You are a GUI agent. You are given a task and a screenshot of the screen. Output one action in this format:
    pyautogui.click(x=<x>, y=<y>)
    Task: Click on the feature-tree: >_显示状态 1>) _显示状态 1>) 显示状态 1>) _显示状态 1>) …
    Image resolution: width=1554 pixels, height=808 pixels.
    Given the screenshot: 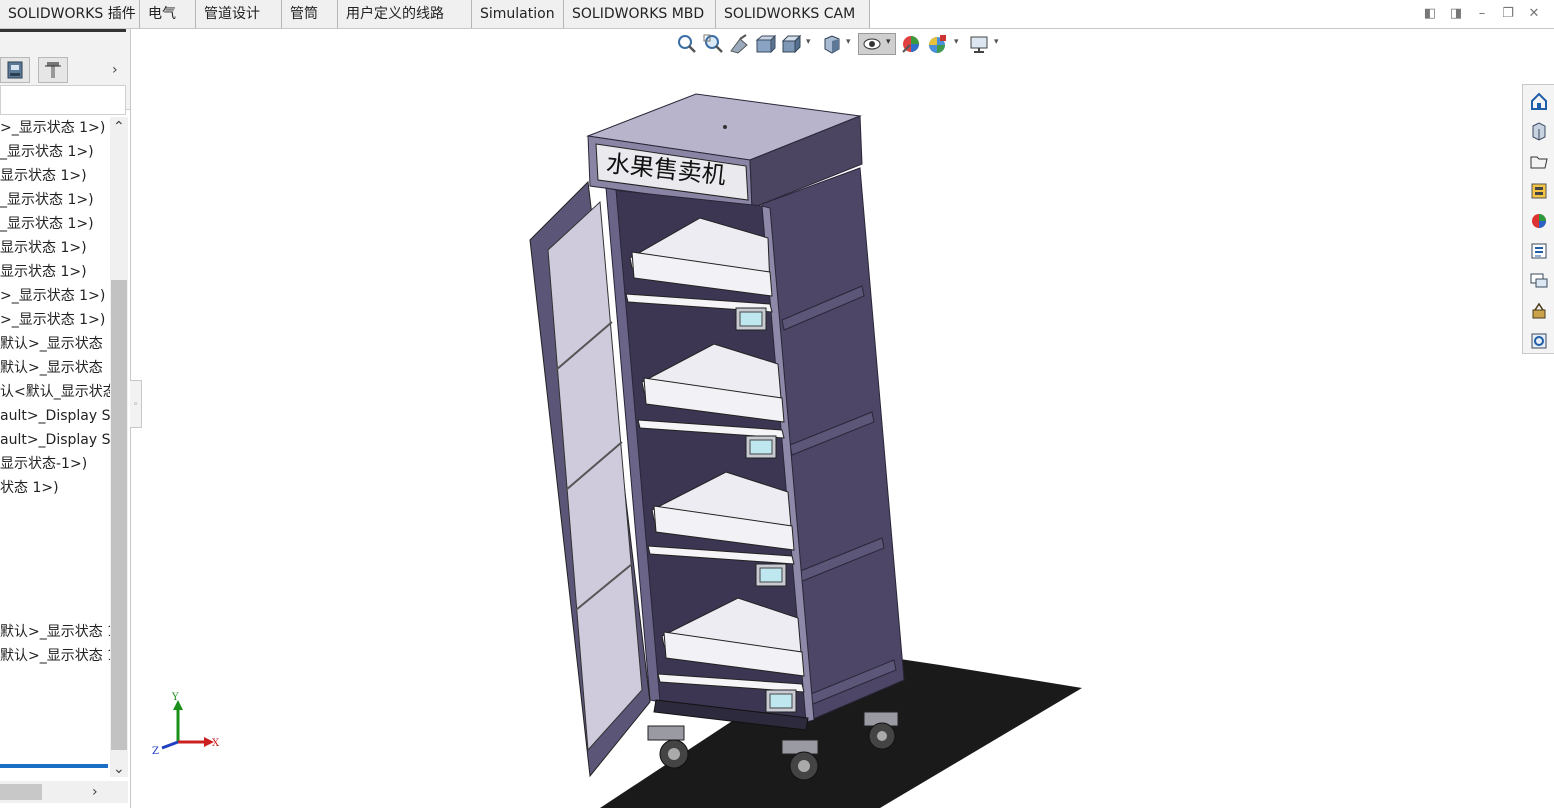 What is the action you would take?
    pyautogui.click(x=55, y=442)
    